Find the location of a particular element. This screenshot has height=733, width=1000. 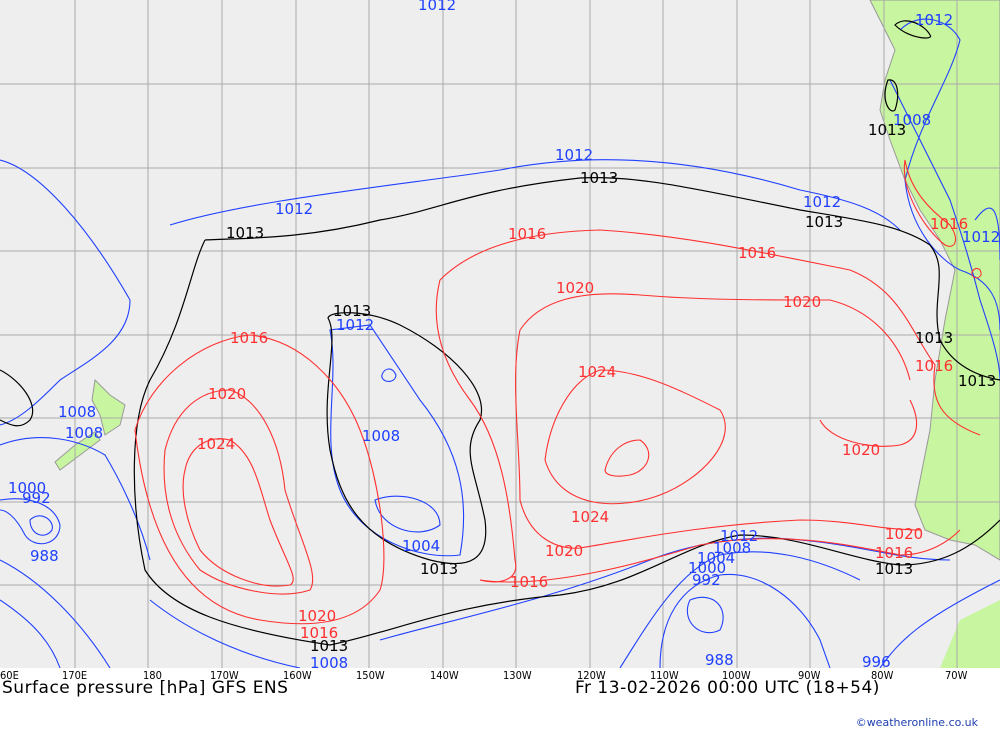

svg-text: 1004 is located at coordinates (421, 546).